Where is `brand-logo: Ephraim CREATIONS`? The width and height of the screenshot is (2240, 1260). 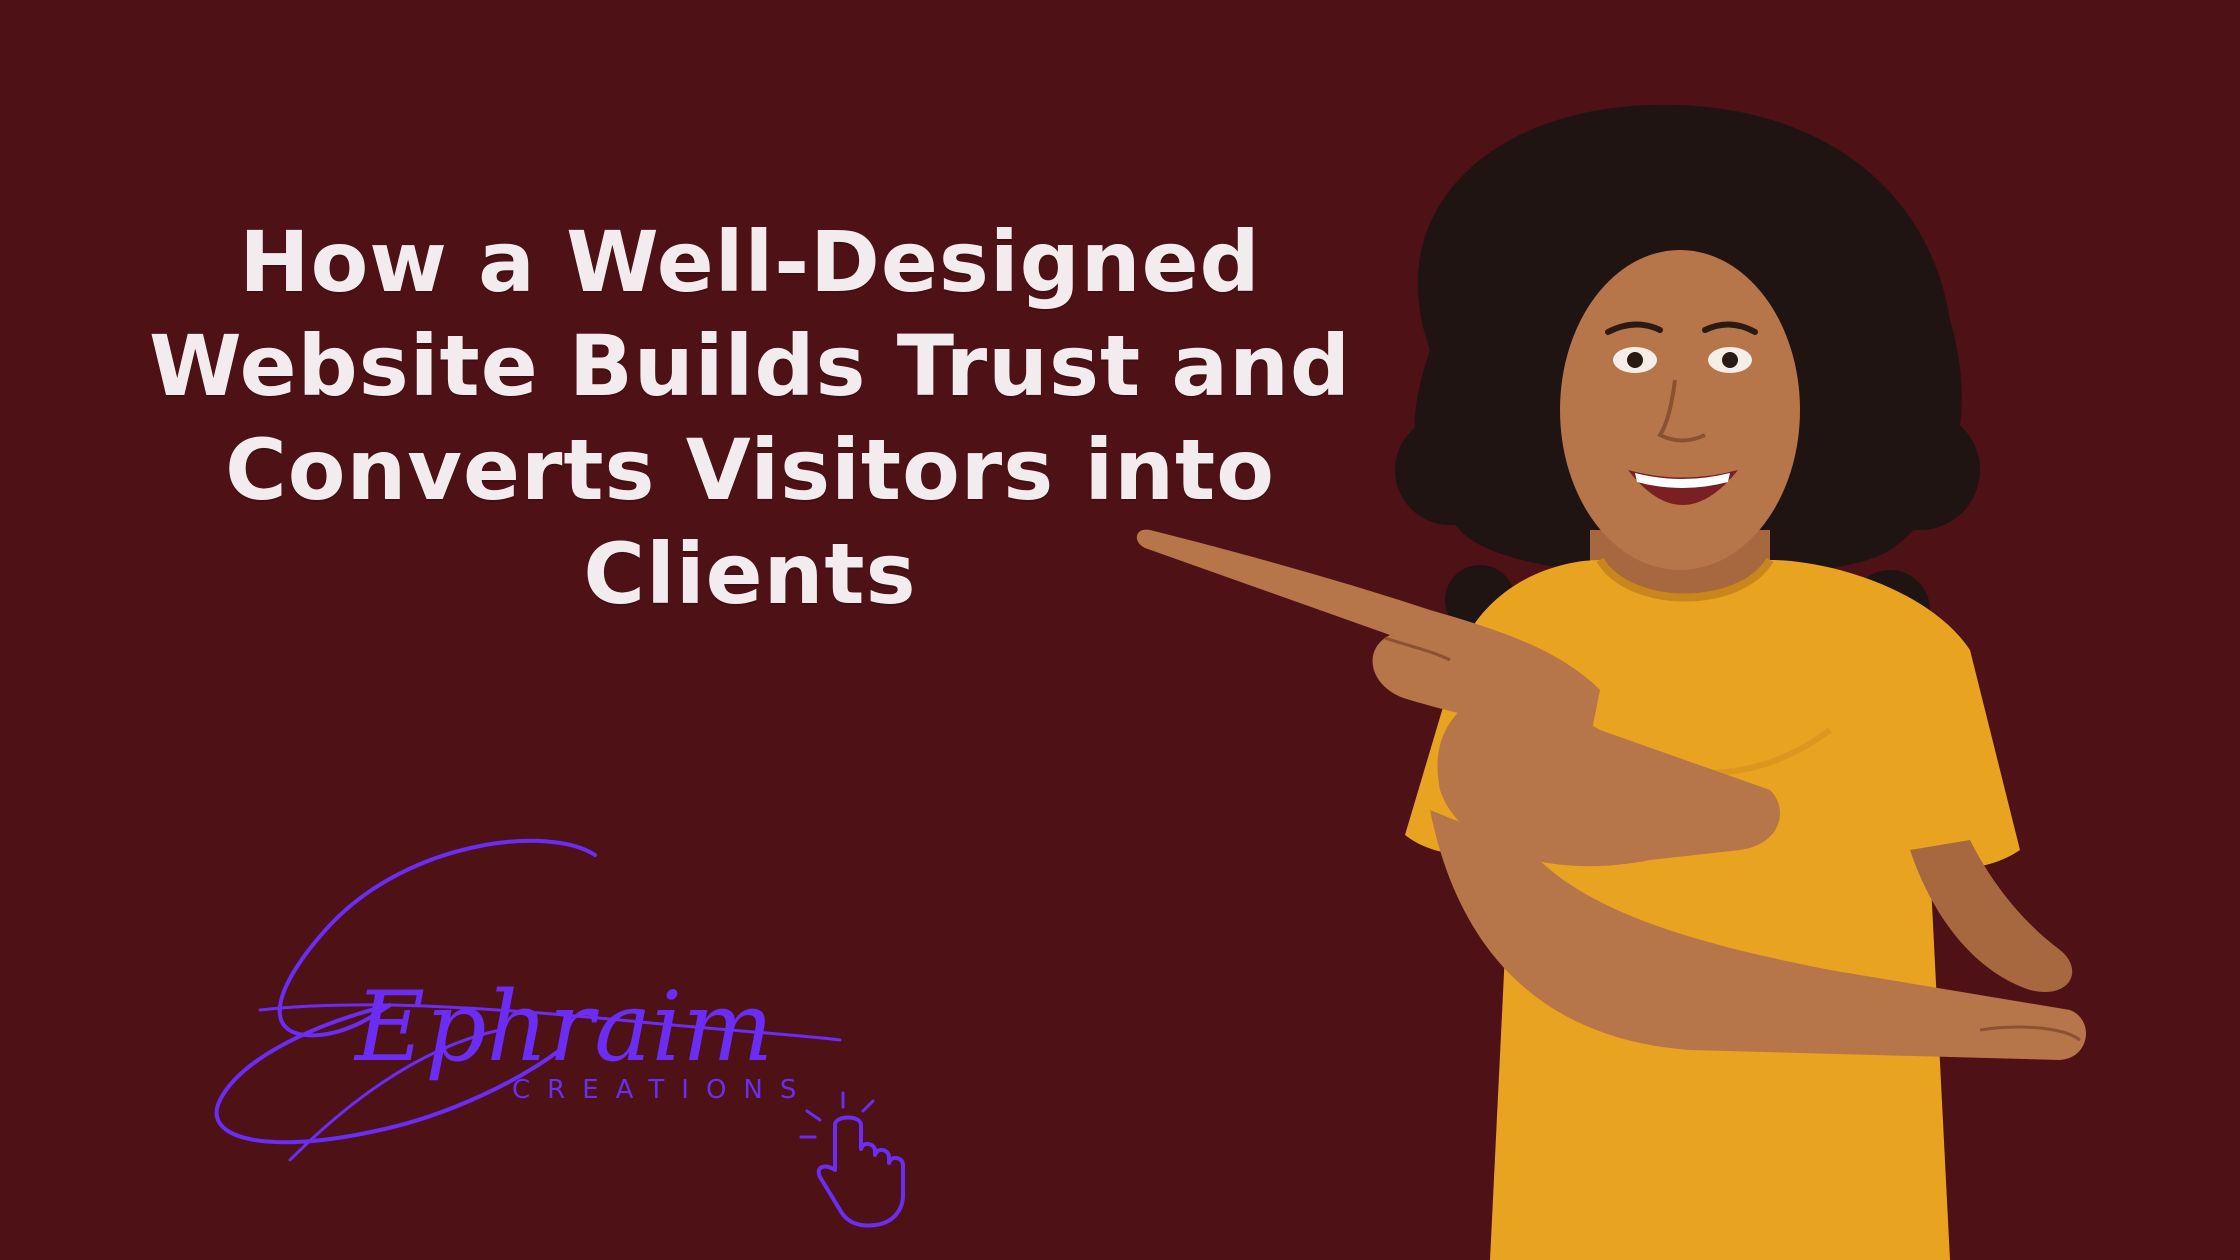
brand-logo: Ephraim CREATIONS is located at coordinates (560, 1029).